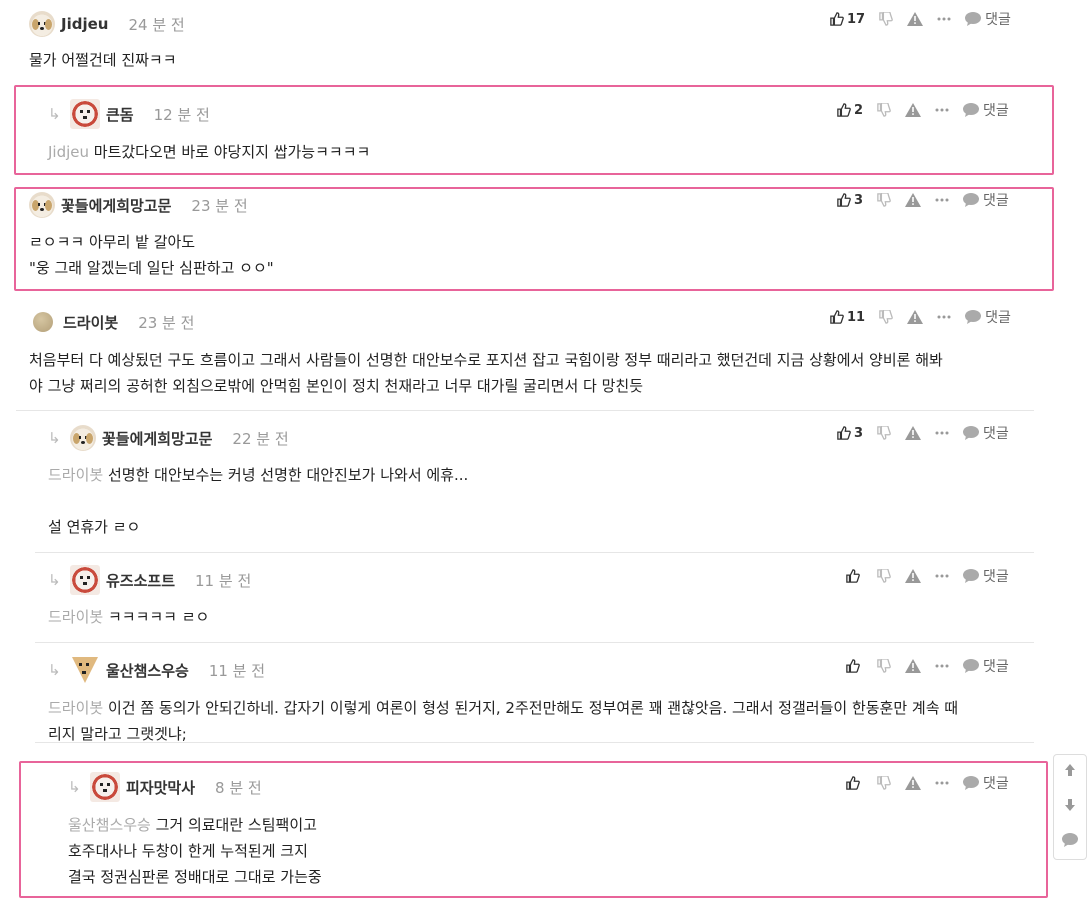 This screenshot has width=1087, height=916. What do you see at coordinates (147, 670) in the screenshot?
I see `author-name: 울산챔스우승` at bounding box center [147, 670].